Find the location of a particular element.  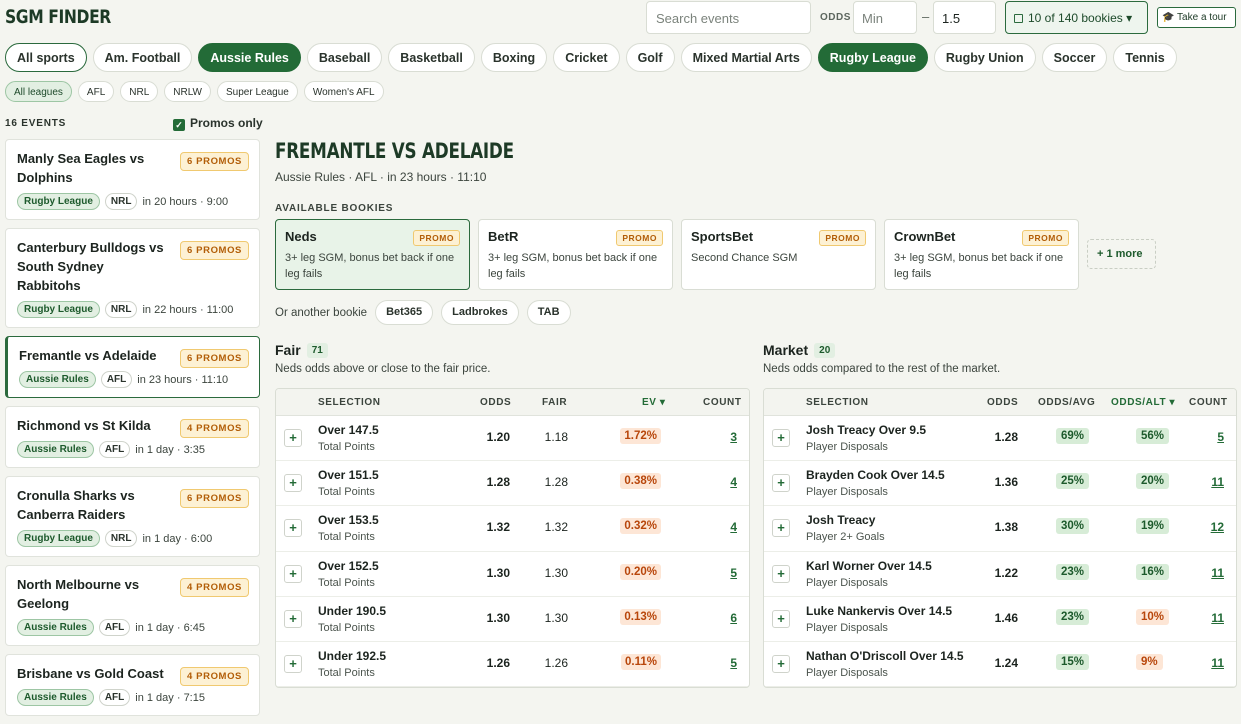

sport-chip-boxing: Boxing is located at coordinates (514, 57).